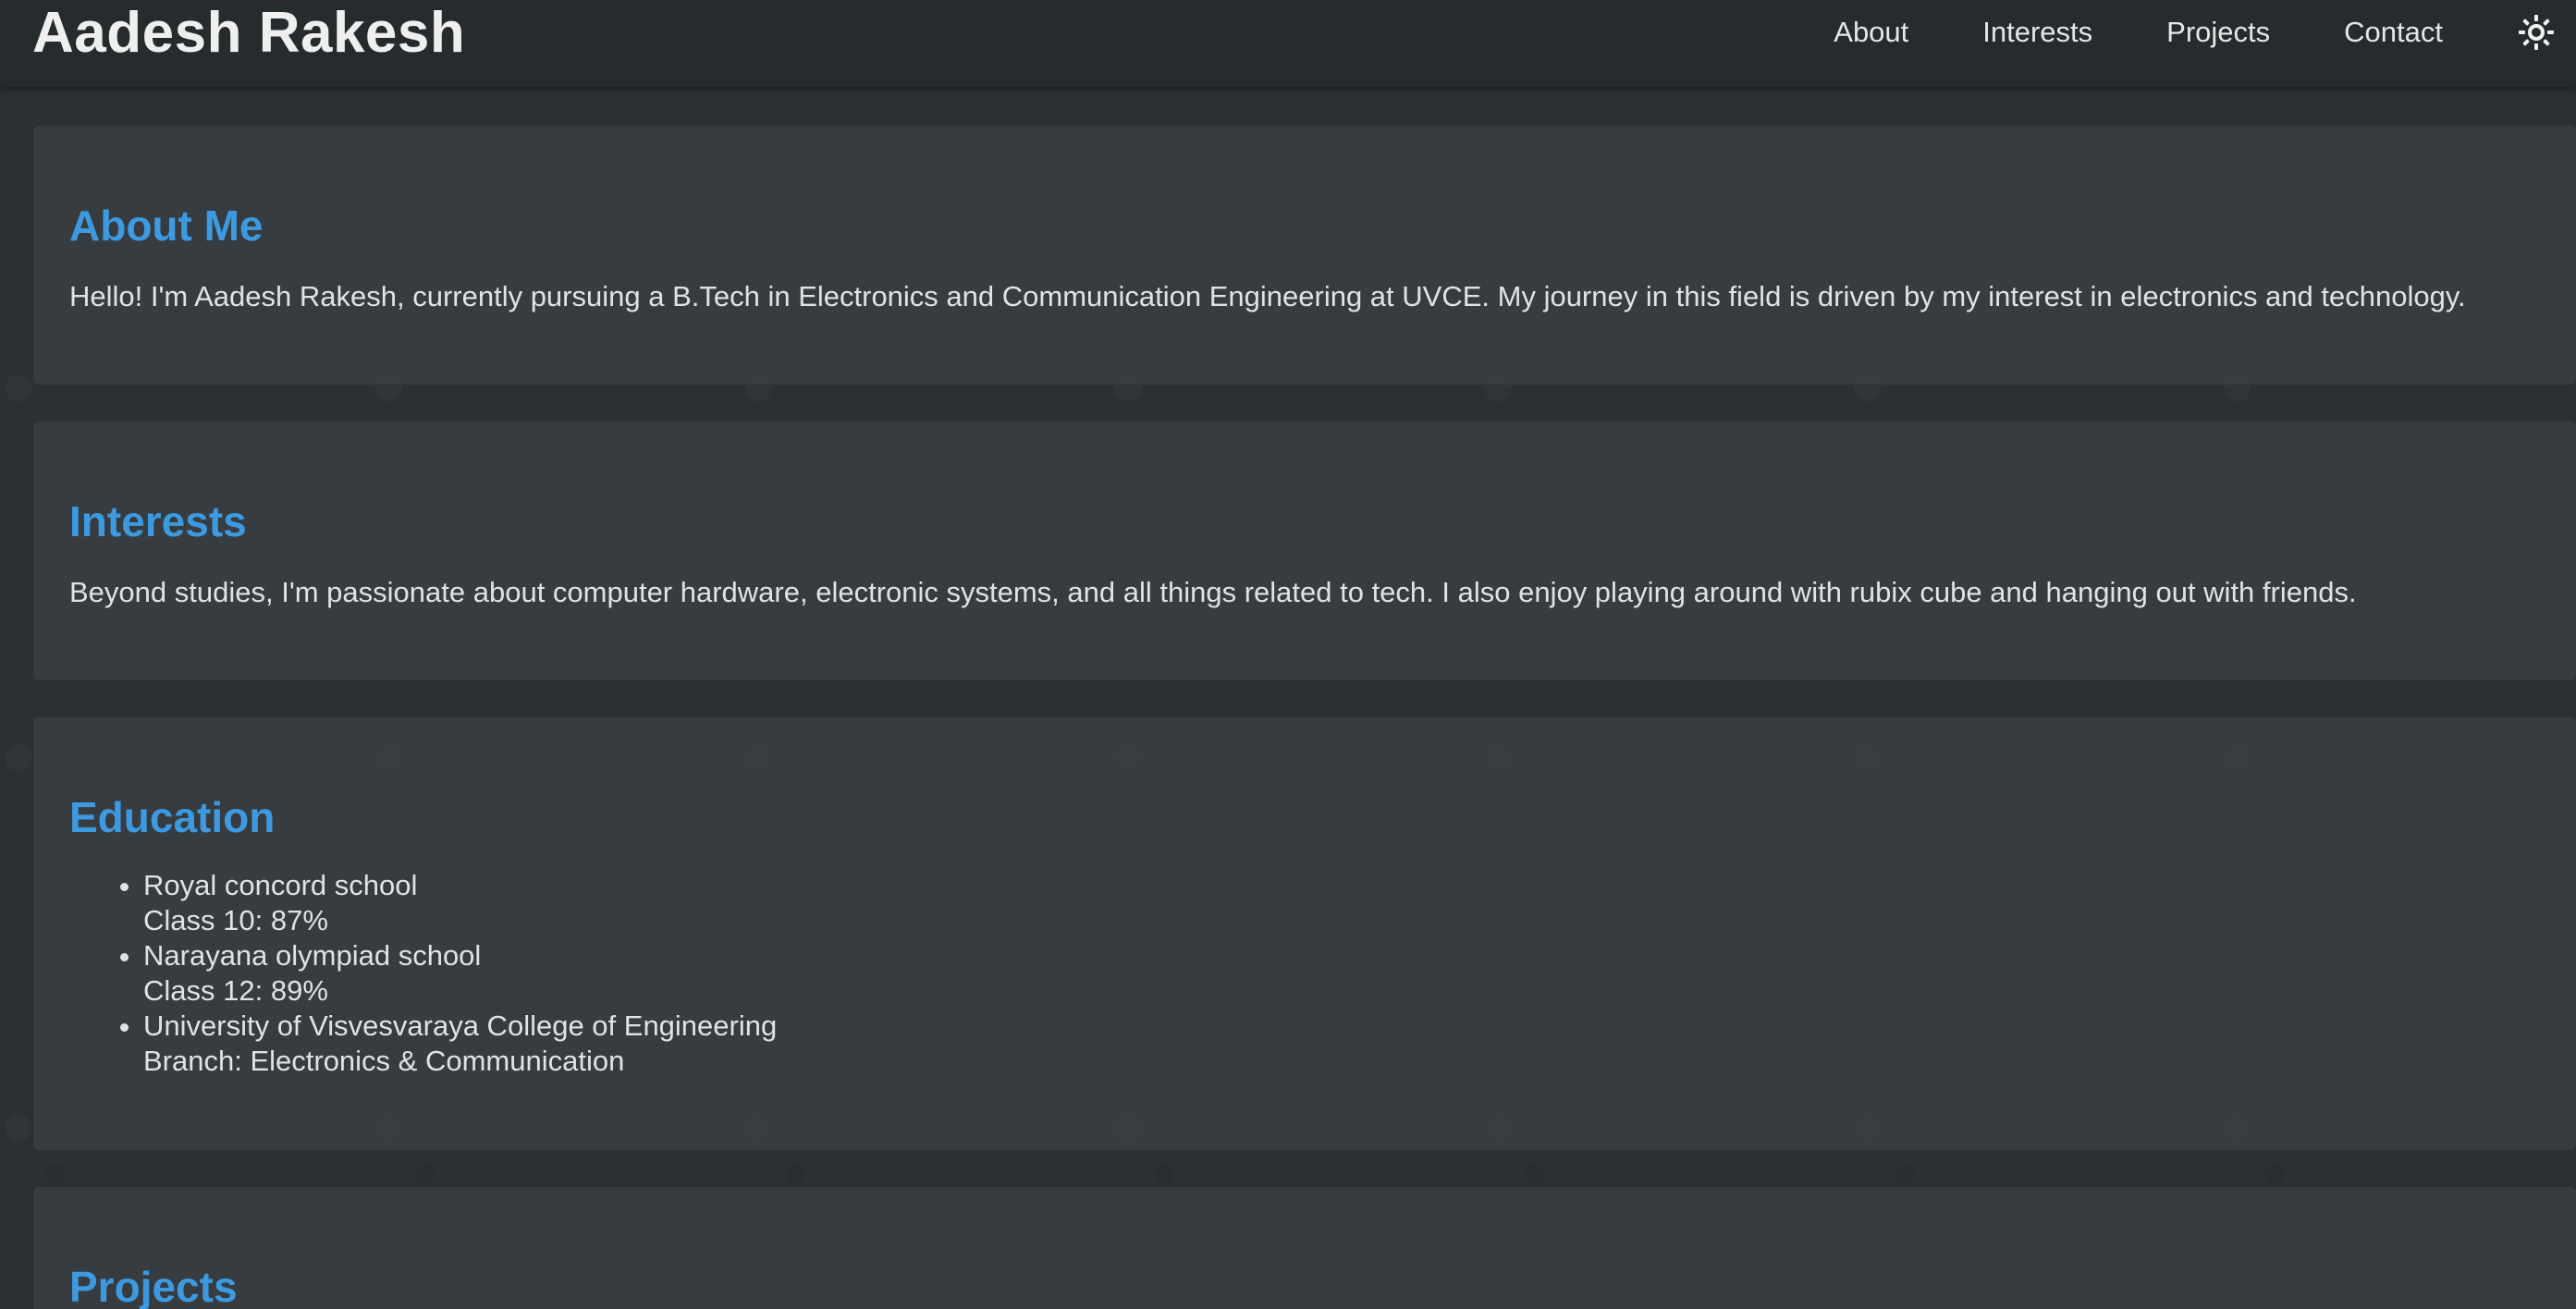 The height and width of the screenshot is (1309, 2576). Describe the element at coordinates (460, 973) in the screenshot. I see `education-item: Narayana olympiad school Class 12: 89%` at that location.